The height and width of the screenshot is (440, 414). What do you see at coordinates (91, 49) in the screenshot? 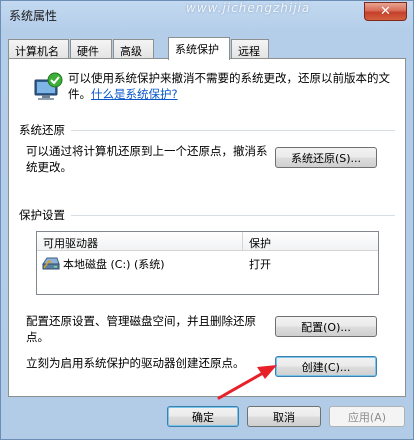
I see `tab-hardware: 硬件` at bounding box center [91, 49].